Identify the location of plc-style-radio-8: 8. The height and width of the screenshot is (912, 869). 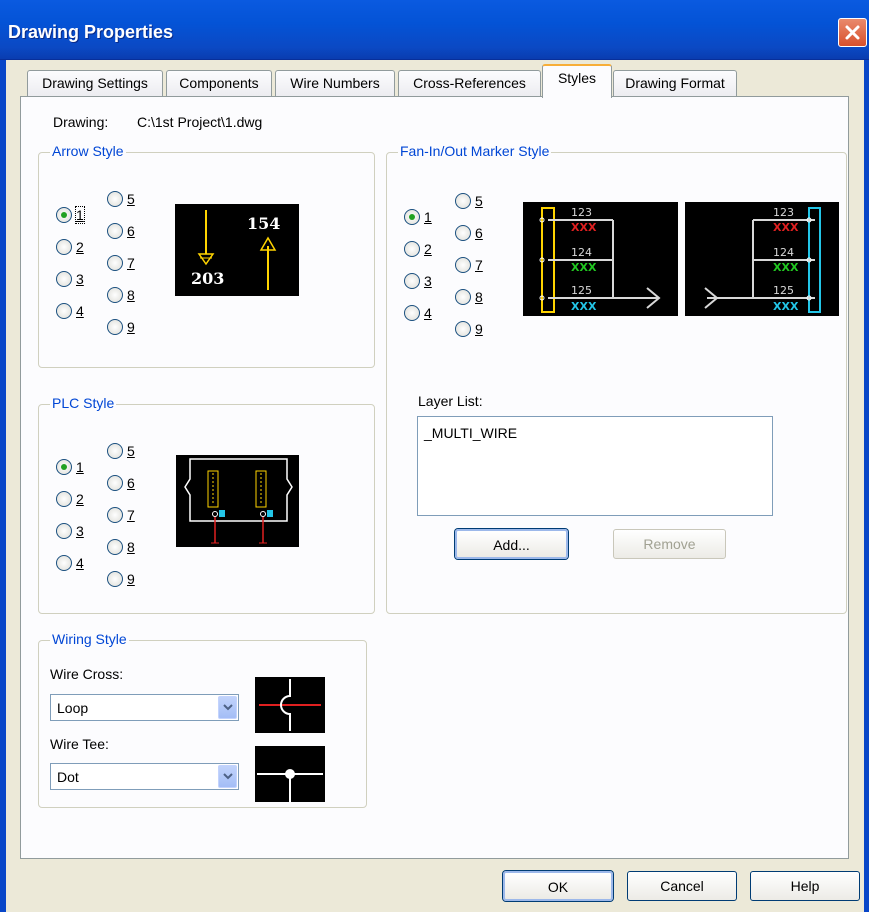
(121, 547).